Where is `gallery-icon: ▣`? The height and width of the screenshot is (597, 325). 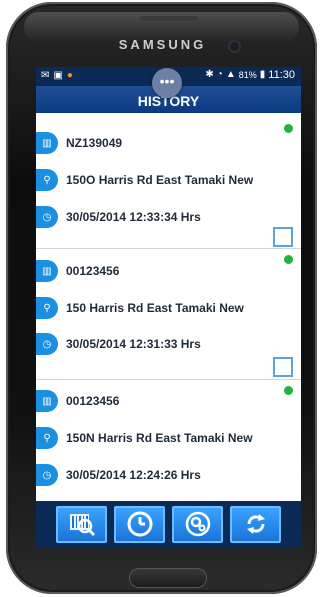 gallery-icon: ▣ is located at coordinates (58, 75).